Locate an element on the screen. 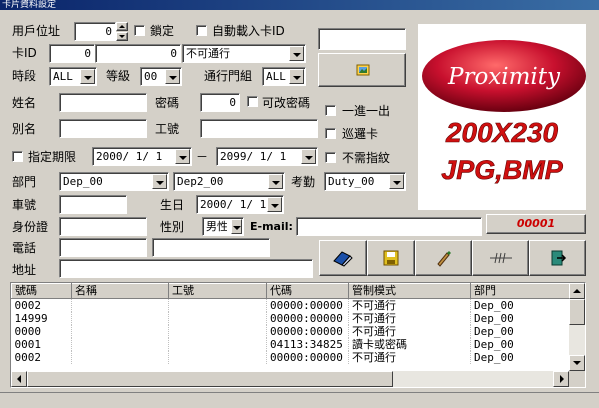 The width and height of the screenshot is (599, 408). birthday-picker: 2000/ 1/ 1 is located at coordinates (240, 204).